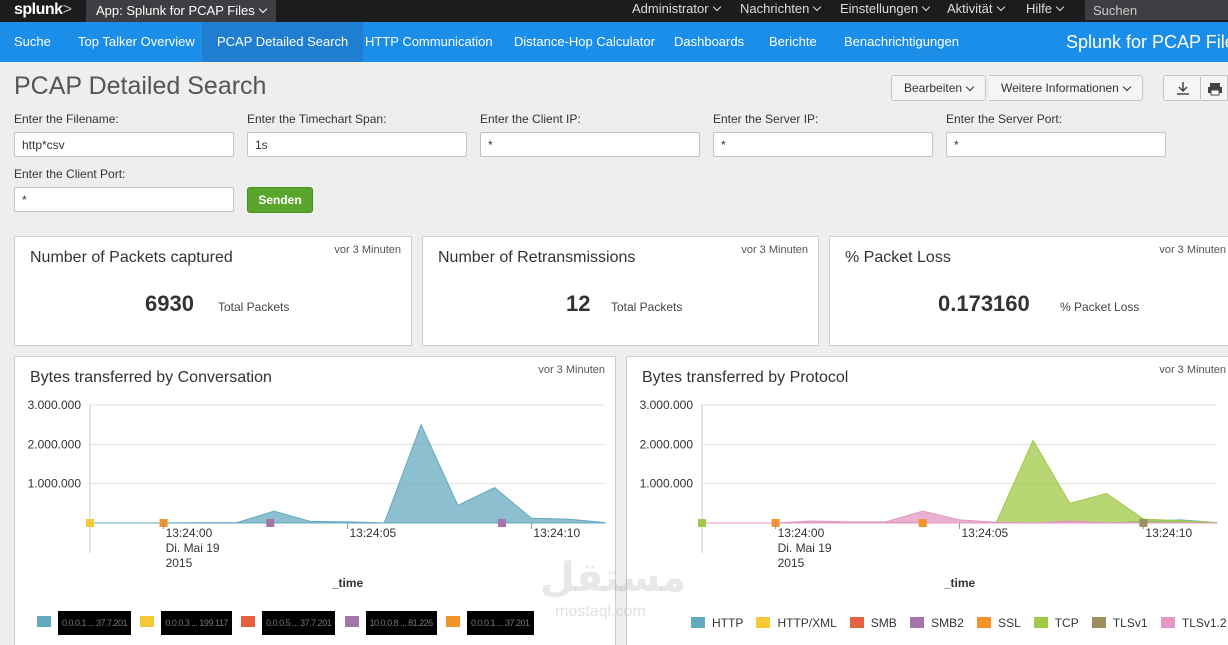 This screenshot has height=645, width=1228. Describe the element at coordinates (823, 144) in the screenshot. I see `server-ip-input` at that location.